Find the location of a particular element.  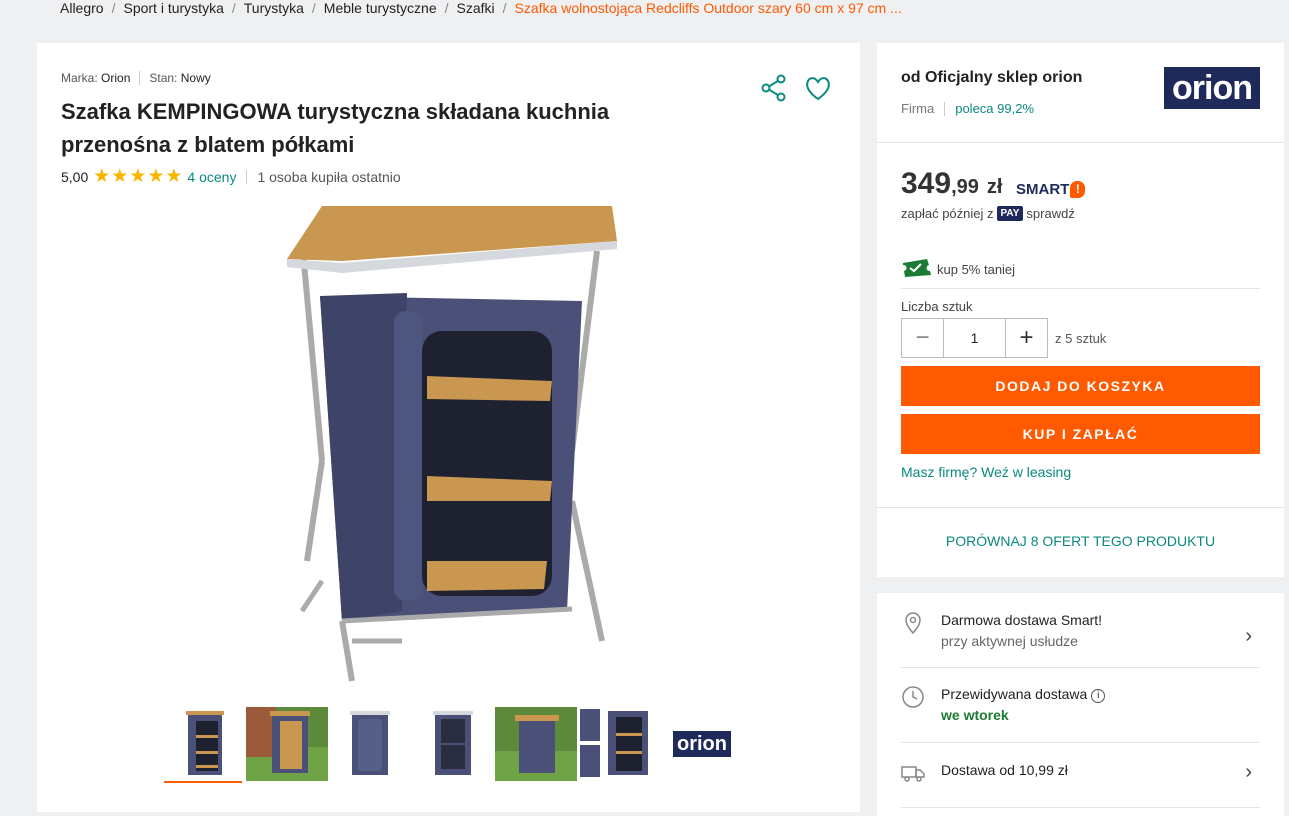

quantity-stepper: − + is located at coordinates (974, 338).